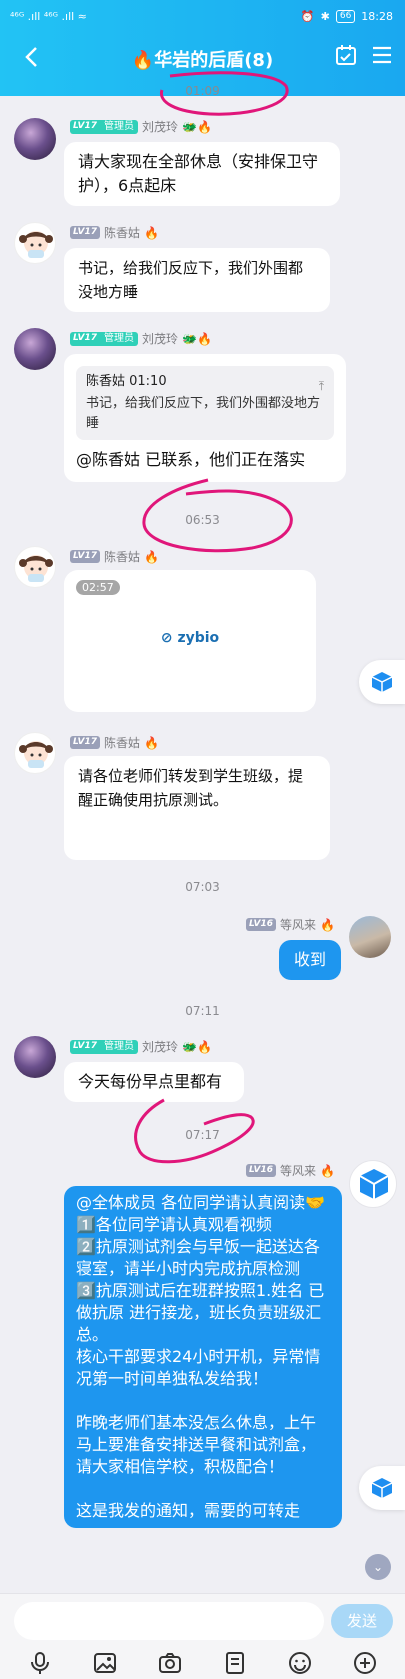 The image size is (405, 1679). Describe the element at coordinates (378, 1567) in the screenshot. I see `scroll-down-icon: ⌄` at that location.